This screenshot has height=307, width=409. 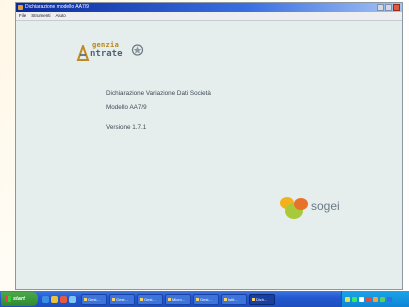 I want to click on logo-text-agenzia: genzia, so click(x=106, y=45).